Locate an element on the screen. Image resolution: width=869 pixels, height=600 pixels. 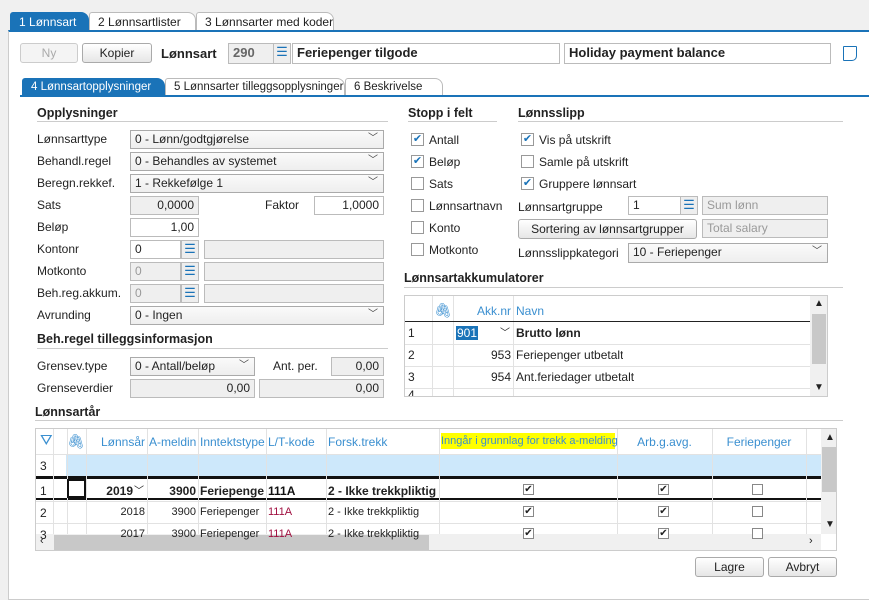
col-header: A-meldin is located at coordinates (172, 442).